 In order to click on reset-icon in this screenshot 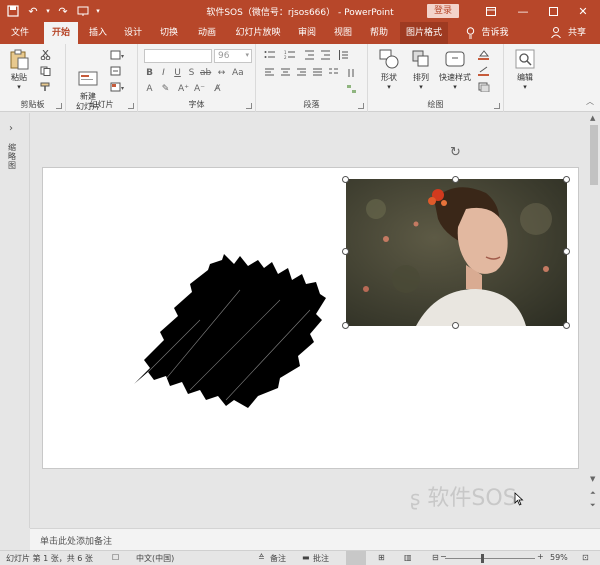, I will do `click(115, 71)`.